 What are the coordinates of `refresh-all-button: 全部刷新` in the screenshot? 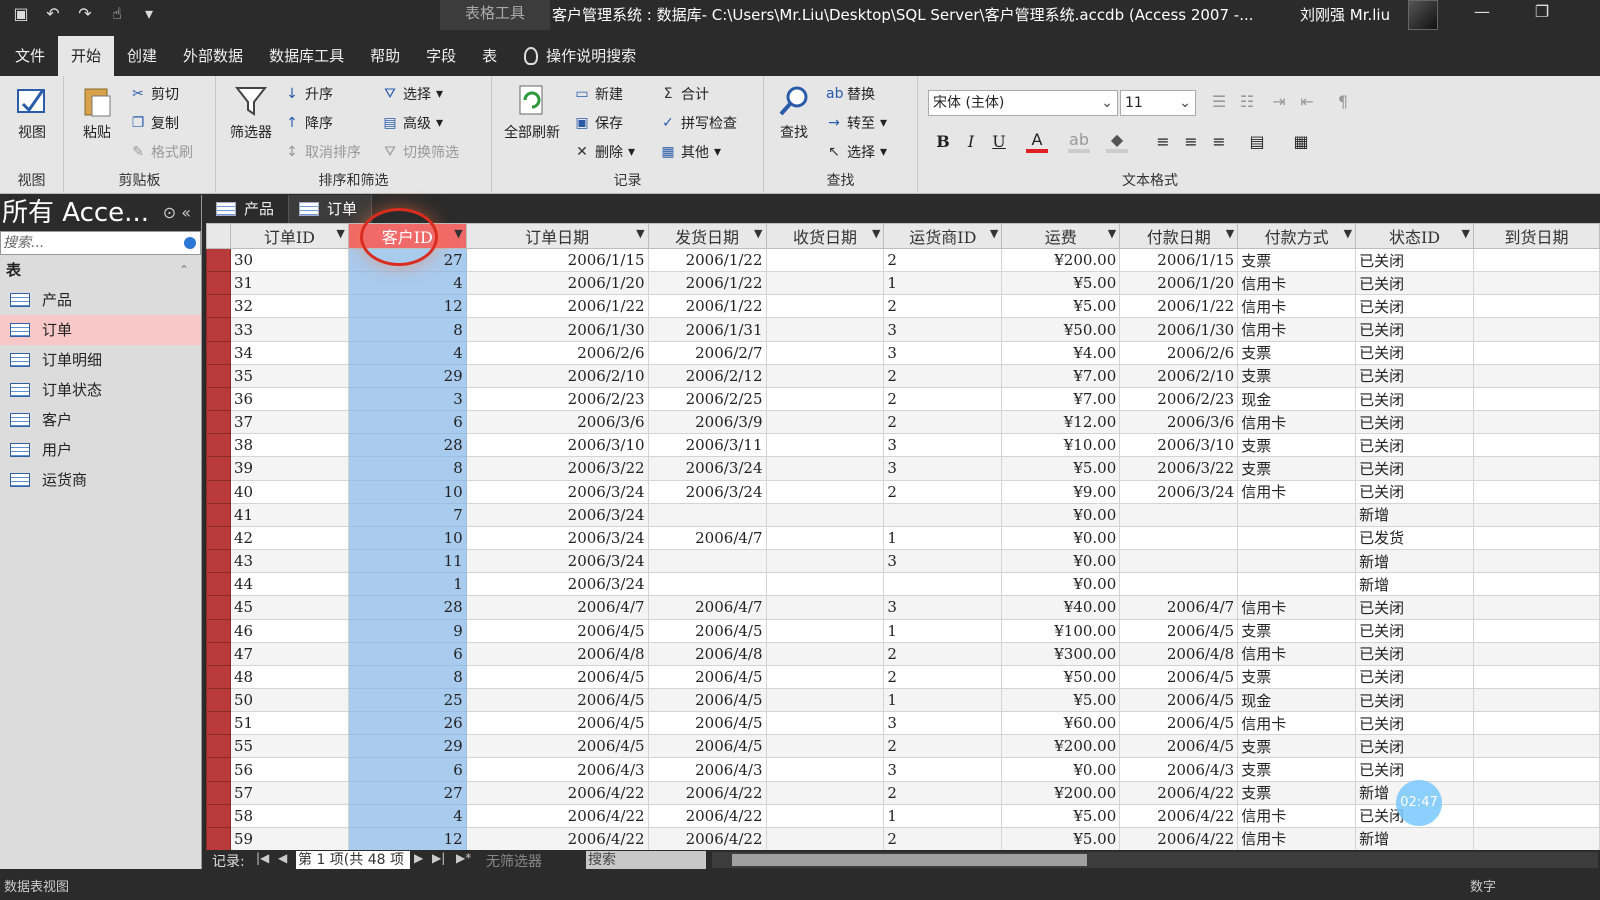 It's located at (532, 113).